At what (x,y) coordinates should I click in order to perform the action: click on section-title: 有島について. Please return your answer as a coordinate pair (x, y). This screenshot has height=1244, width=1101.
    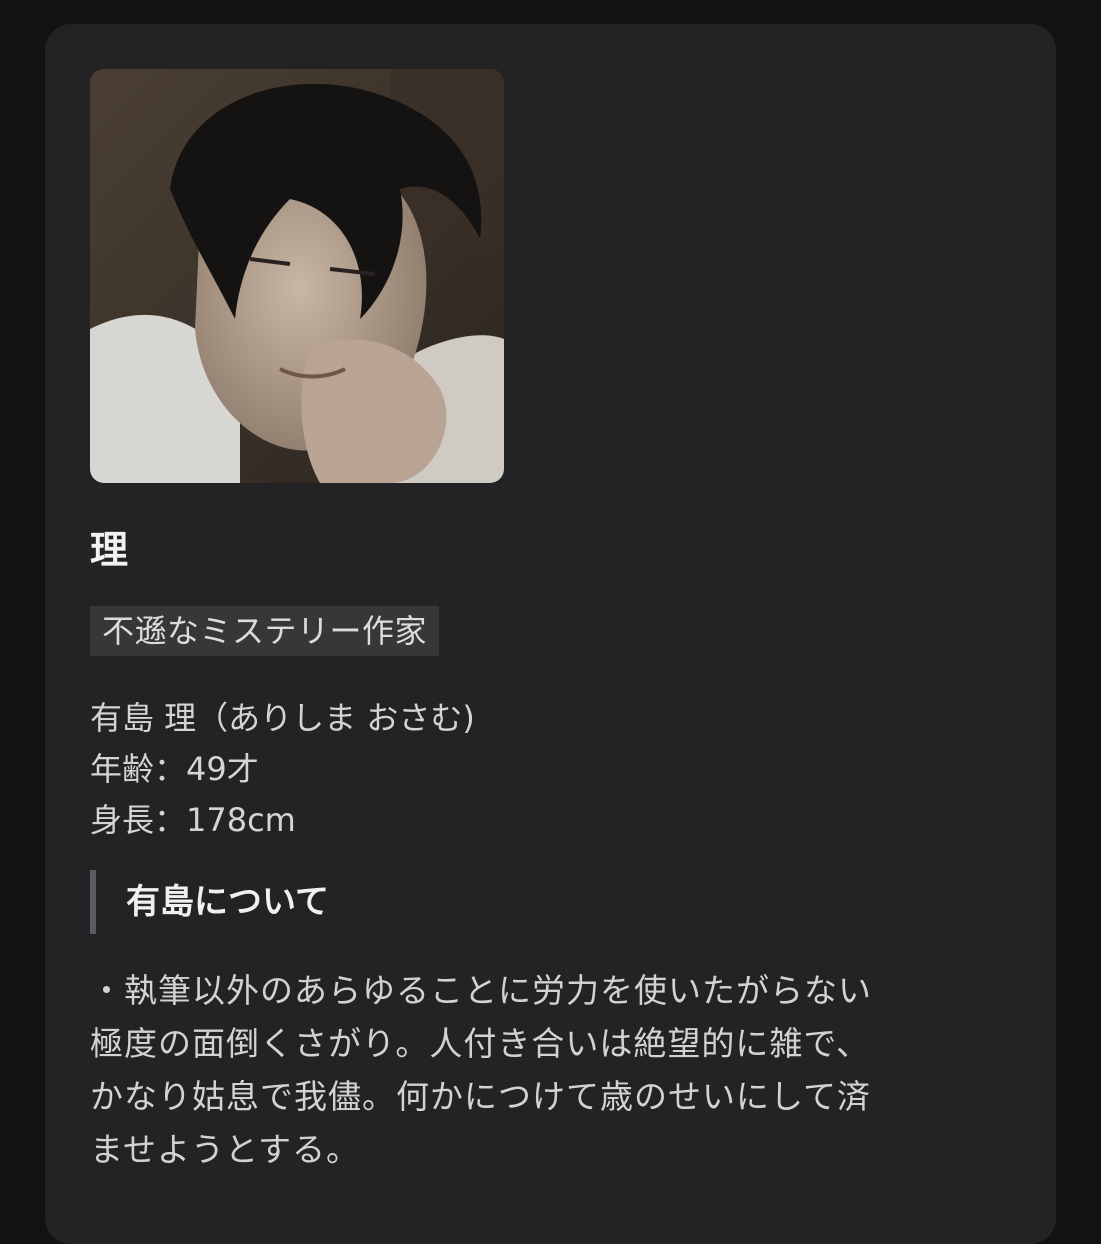
    Looking at the image, I should click on (227, 902).